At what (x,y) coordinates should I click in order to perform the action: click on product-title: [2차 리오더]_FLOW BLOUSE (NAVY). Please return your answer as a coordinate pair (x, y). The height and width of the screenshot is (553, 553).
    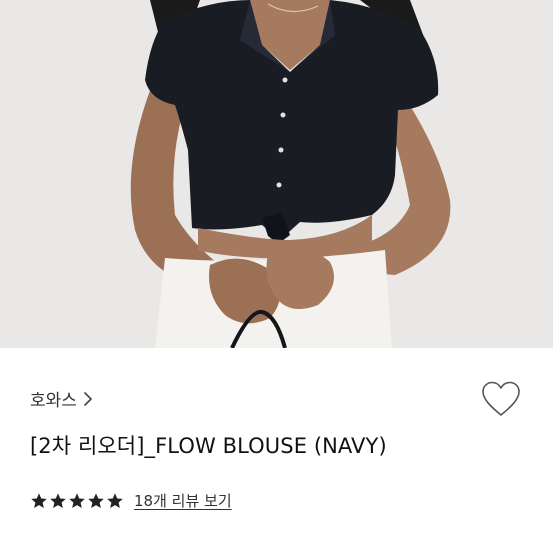
    Looking at the image, I should click on (208, 446).